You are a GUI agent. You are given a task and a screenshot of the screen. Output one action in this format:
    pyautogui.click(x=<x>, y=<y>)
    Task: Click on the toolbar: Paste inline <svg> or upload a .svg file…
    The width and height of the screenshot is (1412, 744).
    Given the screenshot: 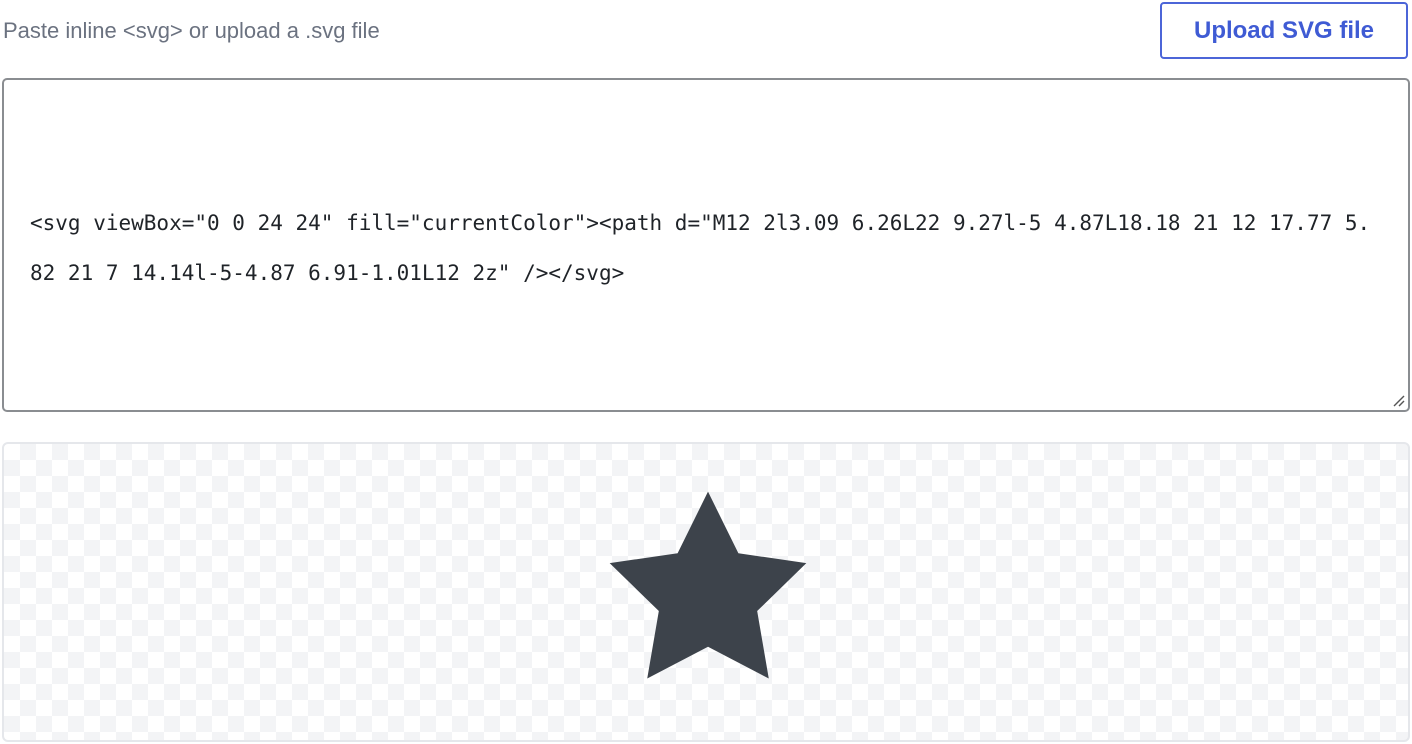 What is the action you would take?
    pyautogui.click(x=706, y=32)
    